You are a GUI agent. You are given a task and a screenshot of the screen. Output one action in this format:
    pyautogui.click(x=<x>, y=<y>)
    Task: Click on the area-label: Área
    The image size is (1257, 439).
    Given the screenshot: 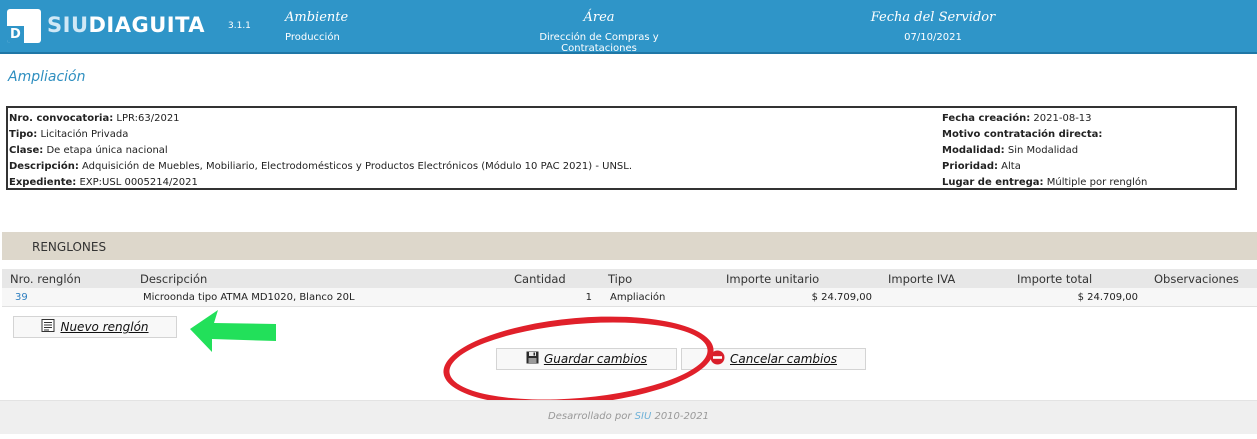 What is the action you would take?
    pyautogui.click(x=599, y=17)
    